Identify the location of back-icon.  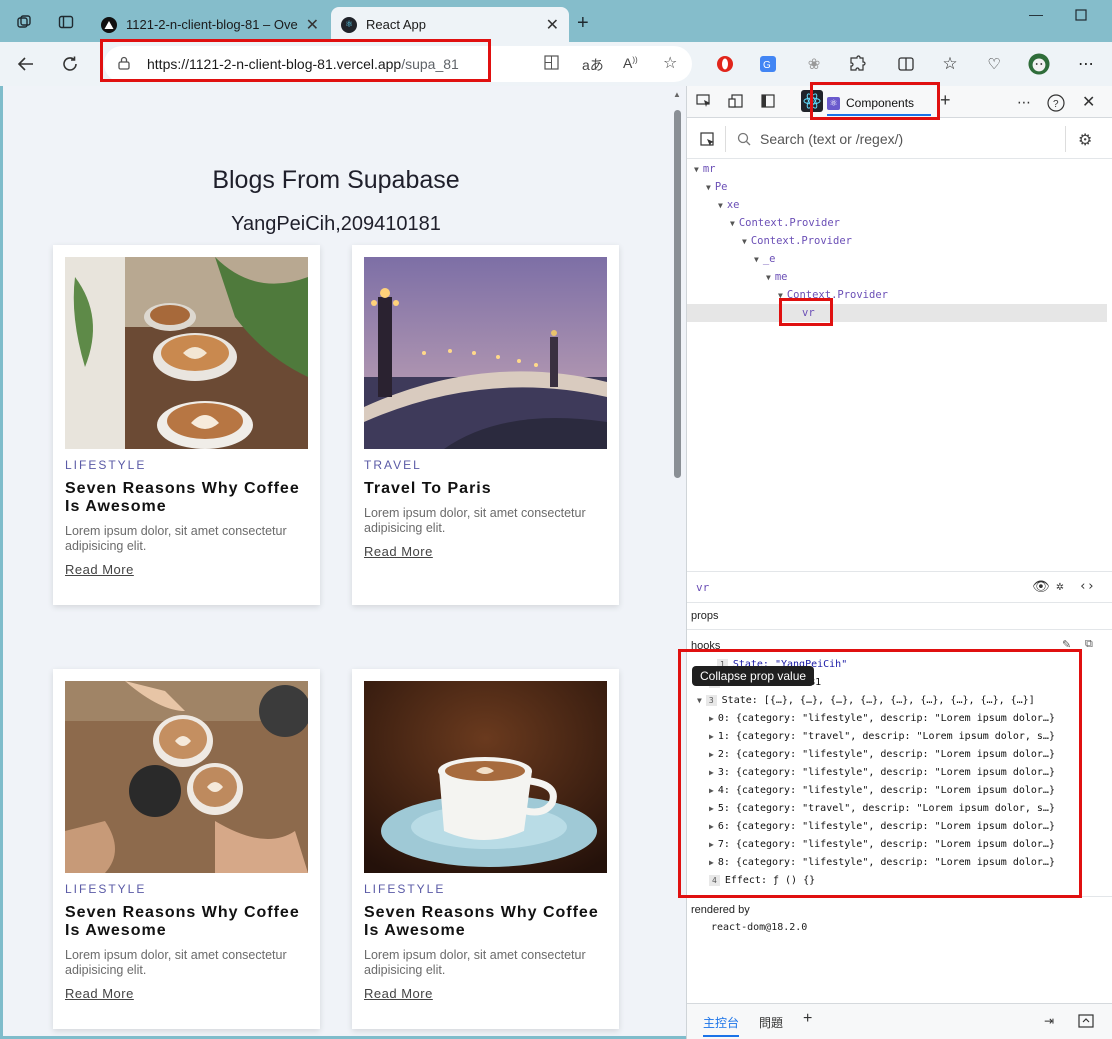
(26, 64).